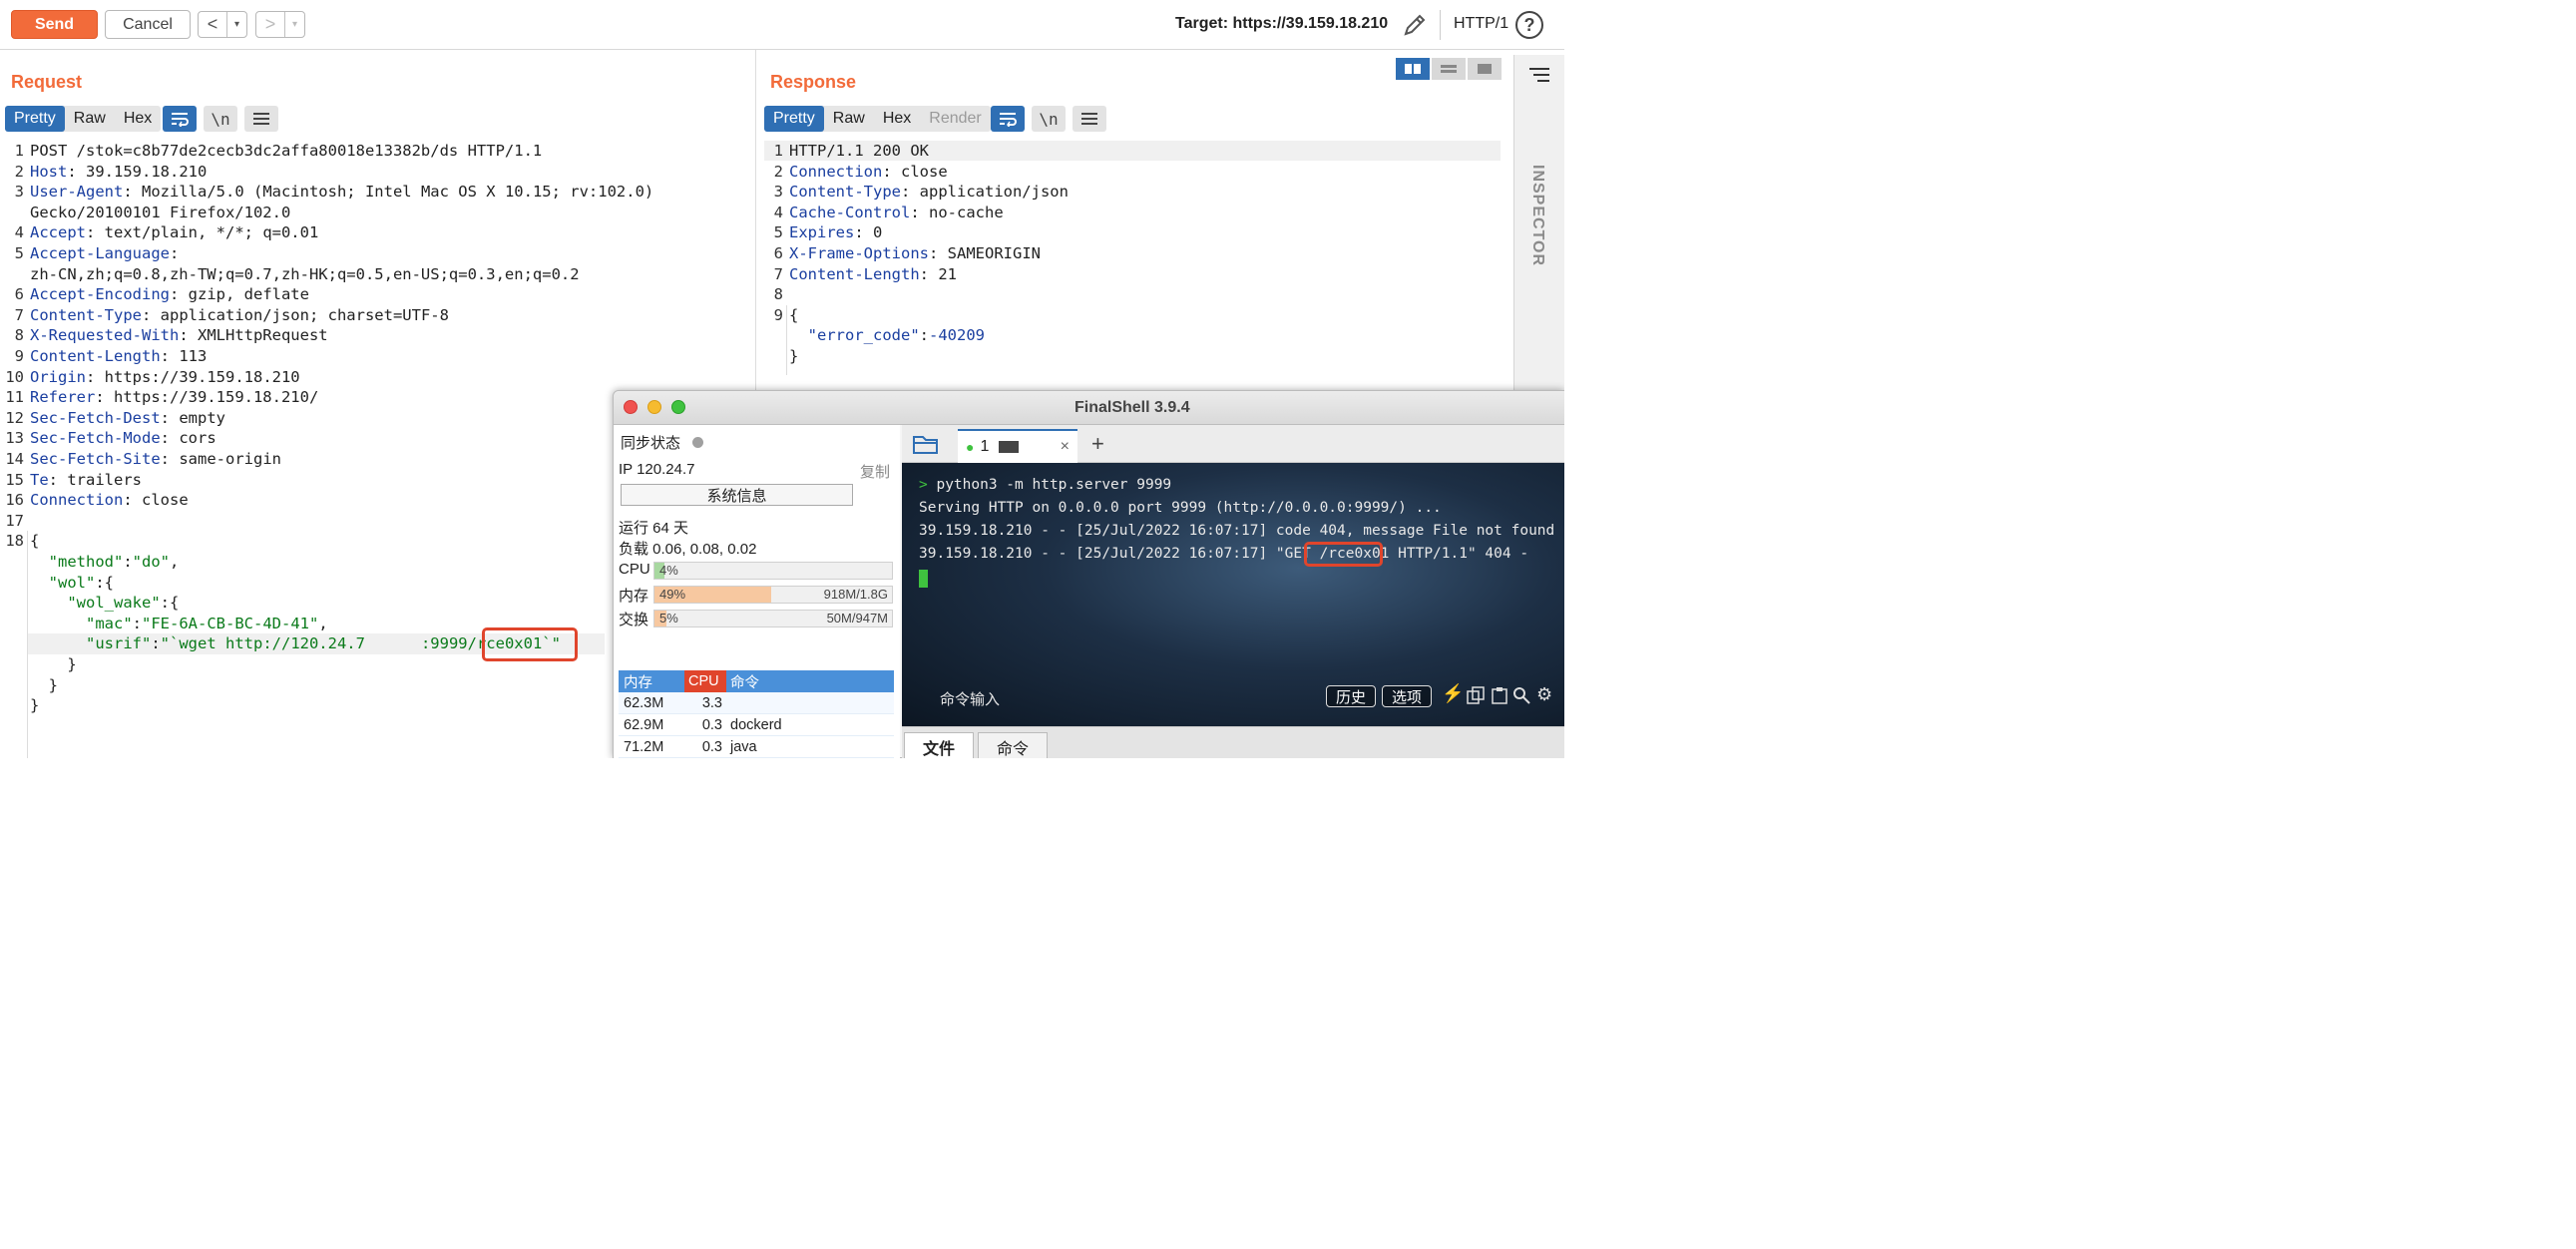 The image size is (2576, 1249). I want to click on process-row: 71.2M 0.3 java, so click(756, 747).